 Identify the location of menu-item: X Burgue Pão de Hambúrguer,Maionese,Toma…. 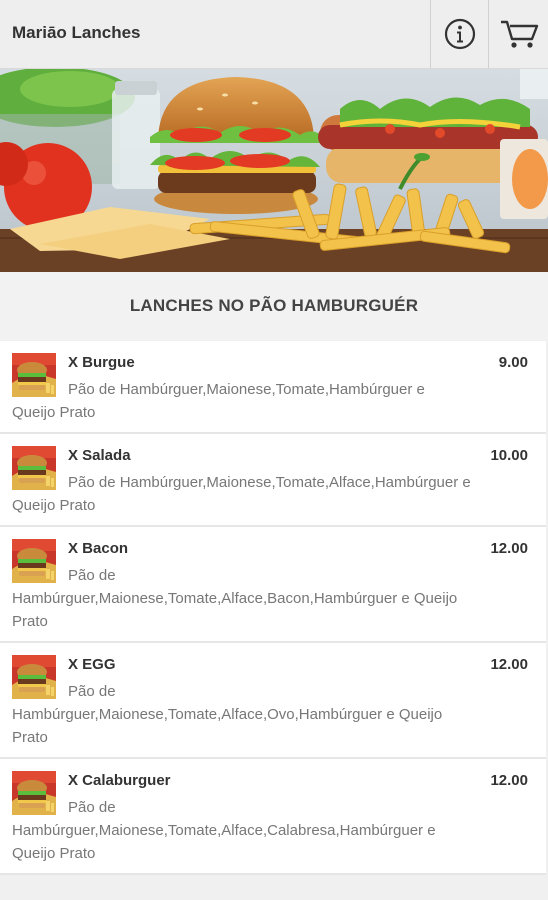
(273, 387).